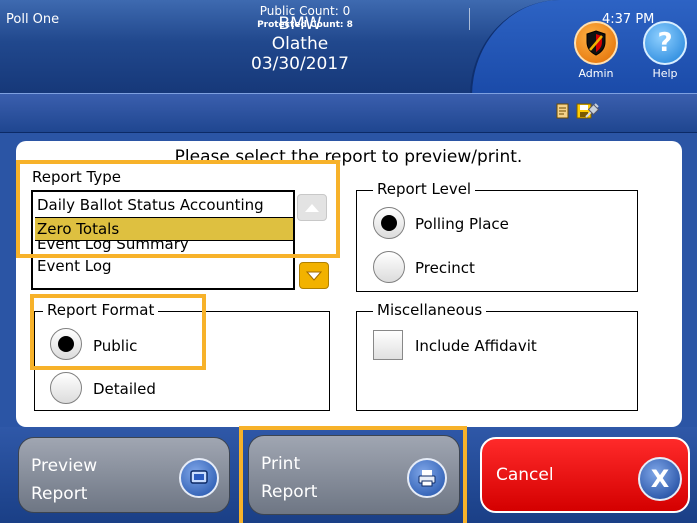  Describe the element at coordinates (525, 475) in the screenshot. I see `cancel-label: Cancel` at that location.